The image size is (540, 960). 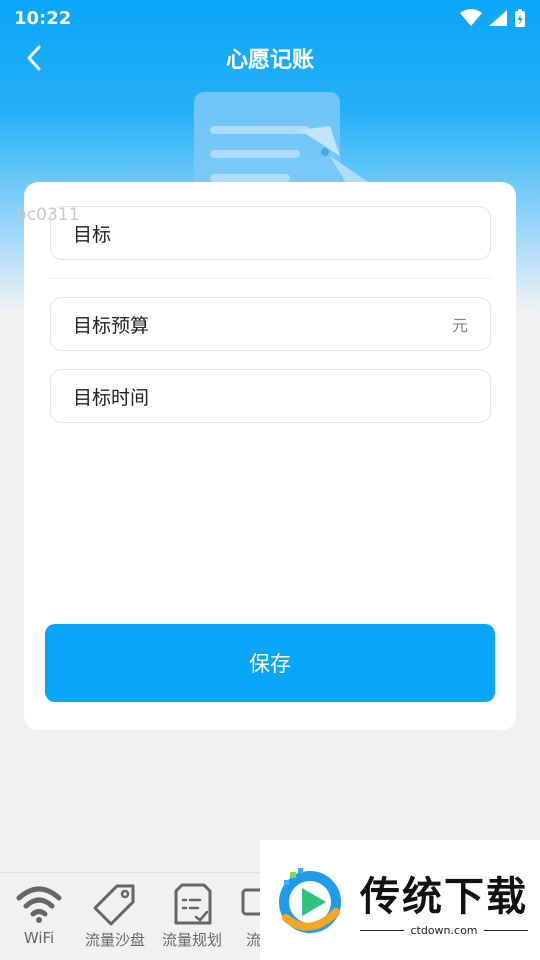 I want to click on goal-input: 目标, so click(x=270, y=233).